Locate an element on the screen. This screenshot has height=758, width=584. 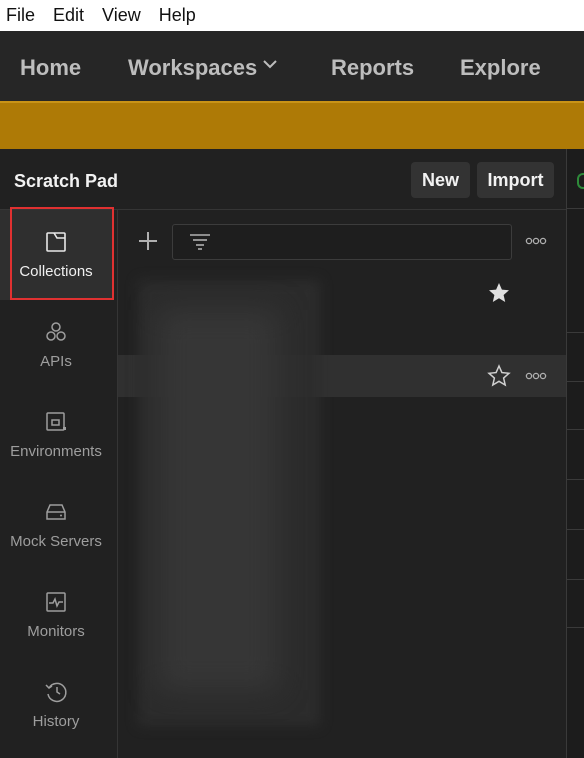
menu-edit: Edit is located at coordinates (68, 15).